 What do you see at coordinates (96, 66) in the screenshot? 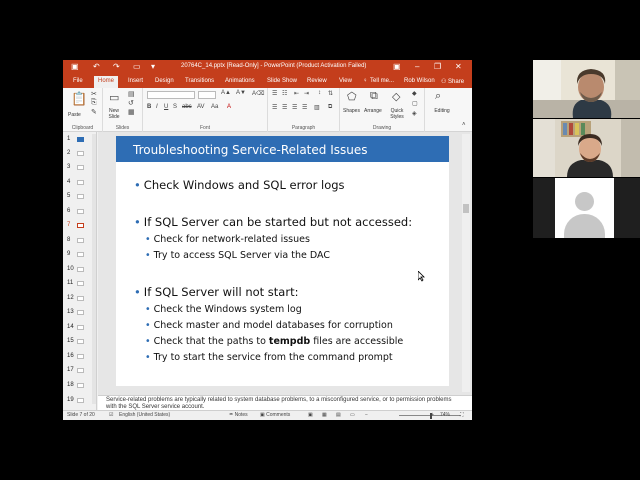
I see `undo-icon: ↶` at bounding box center [96, 66].